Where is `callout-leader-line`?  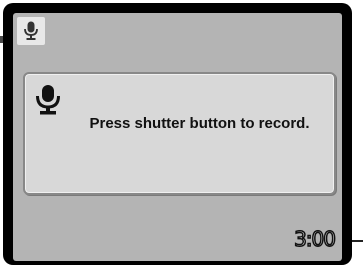
callout-leader-line is located at coordinates (357, 241).